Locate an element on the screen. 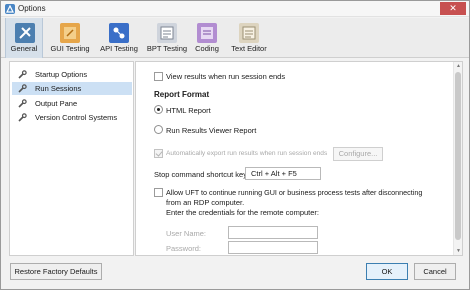 This screenshot has height=290, width=470. password-field is located at coordinates (273, 247).